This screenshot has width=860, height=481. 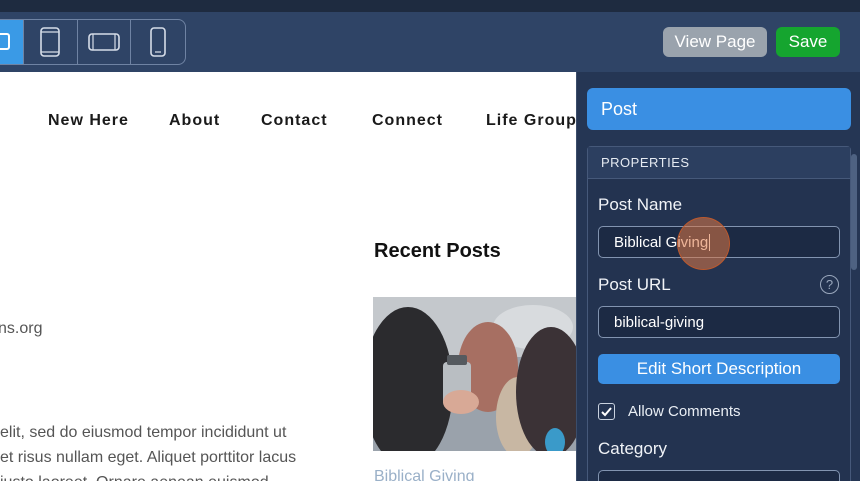 I want to click on allow-comments-checkbox, so click(x=606, y=411).